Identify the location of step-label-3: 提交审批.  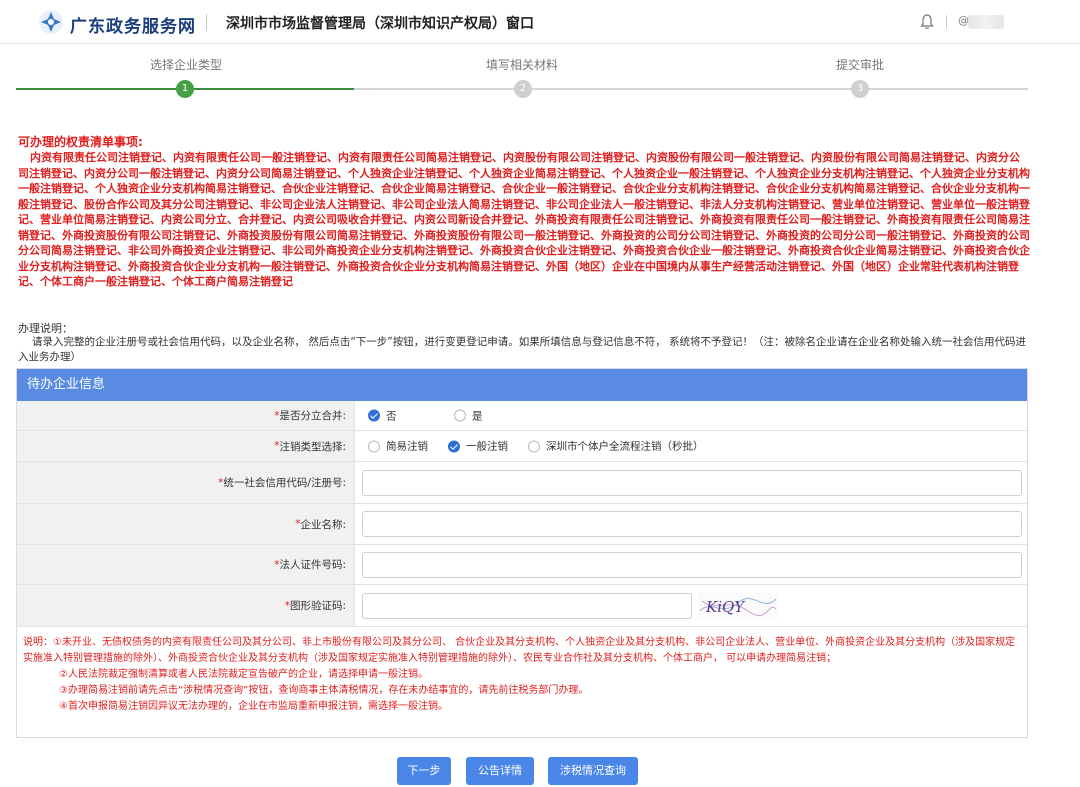
(860, 65).